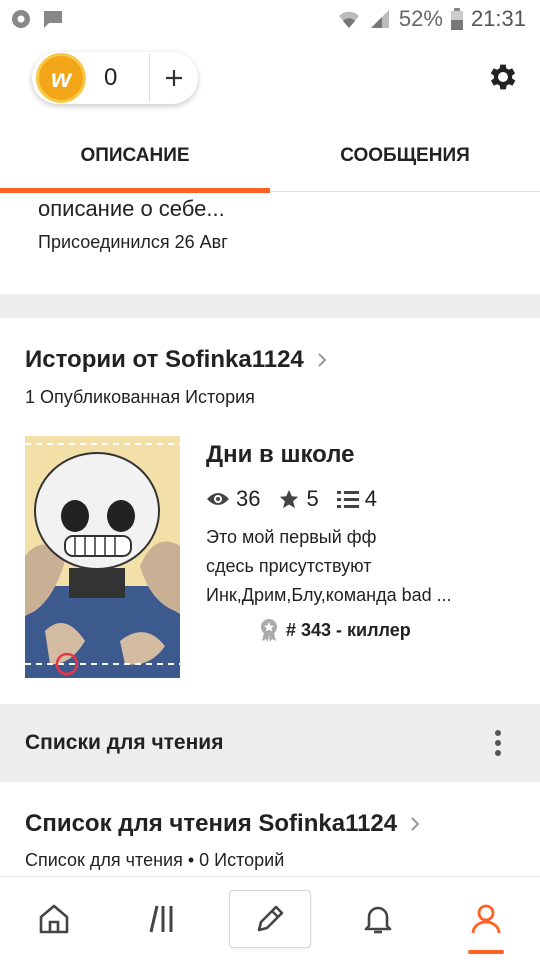 Image resolution: width=540 pixels, height=960 pixels. Describe the element at coordinates (312, 498) in the screenshot. I see `vote-count: 5` at that location.